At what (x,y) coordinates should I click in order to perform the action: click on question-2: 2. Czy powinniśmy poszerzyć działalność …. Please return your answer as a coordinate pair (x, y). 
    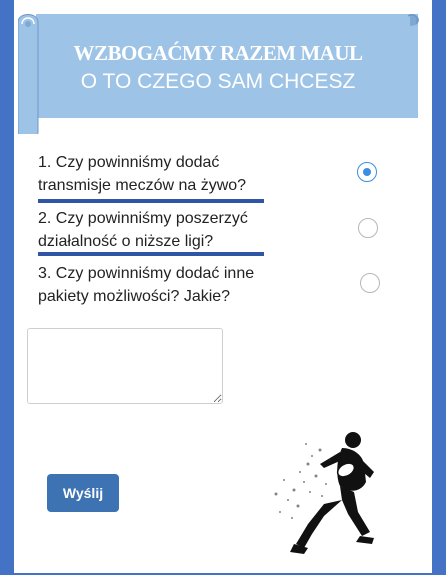
    Looking at the image, I should click on (169, 230).